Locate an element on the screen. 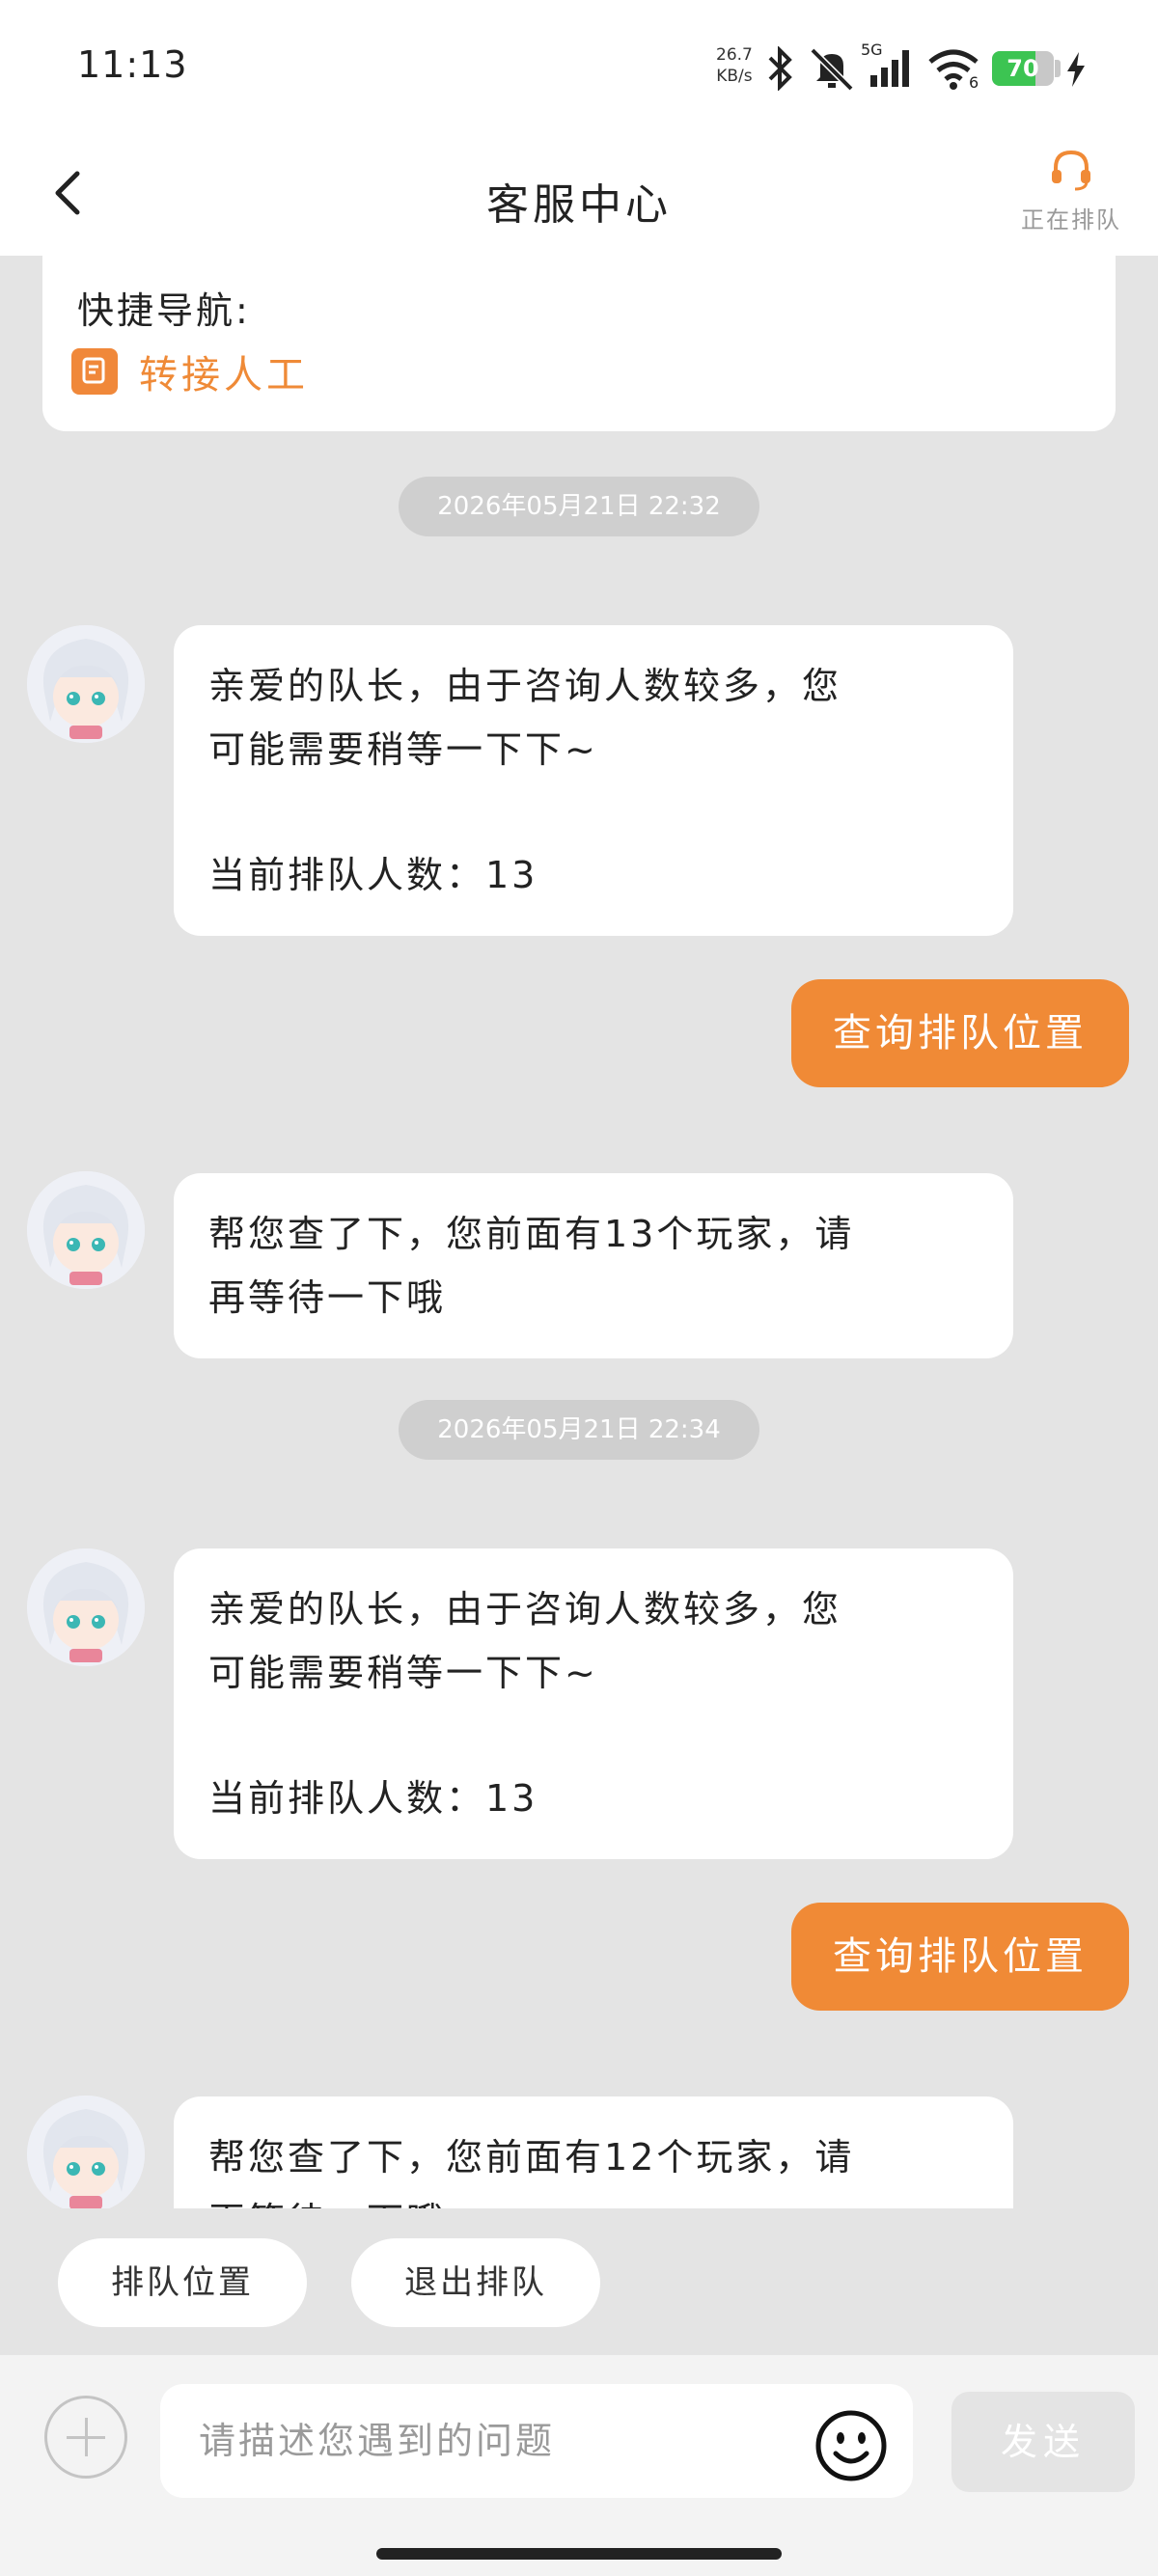  agent-message: 帮您查了下，您前面有12个玩家，请 再等待一下哦 is located at coordinates (593, 2152).